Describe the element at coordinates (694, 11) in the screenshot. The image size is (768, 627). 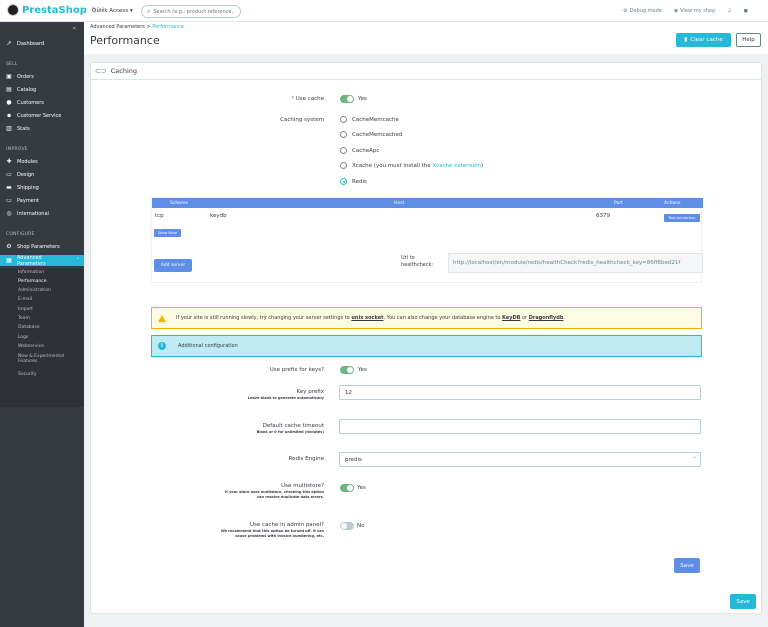
I see `view-shop-link: ◉ View my shop` at that location.